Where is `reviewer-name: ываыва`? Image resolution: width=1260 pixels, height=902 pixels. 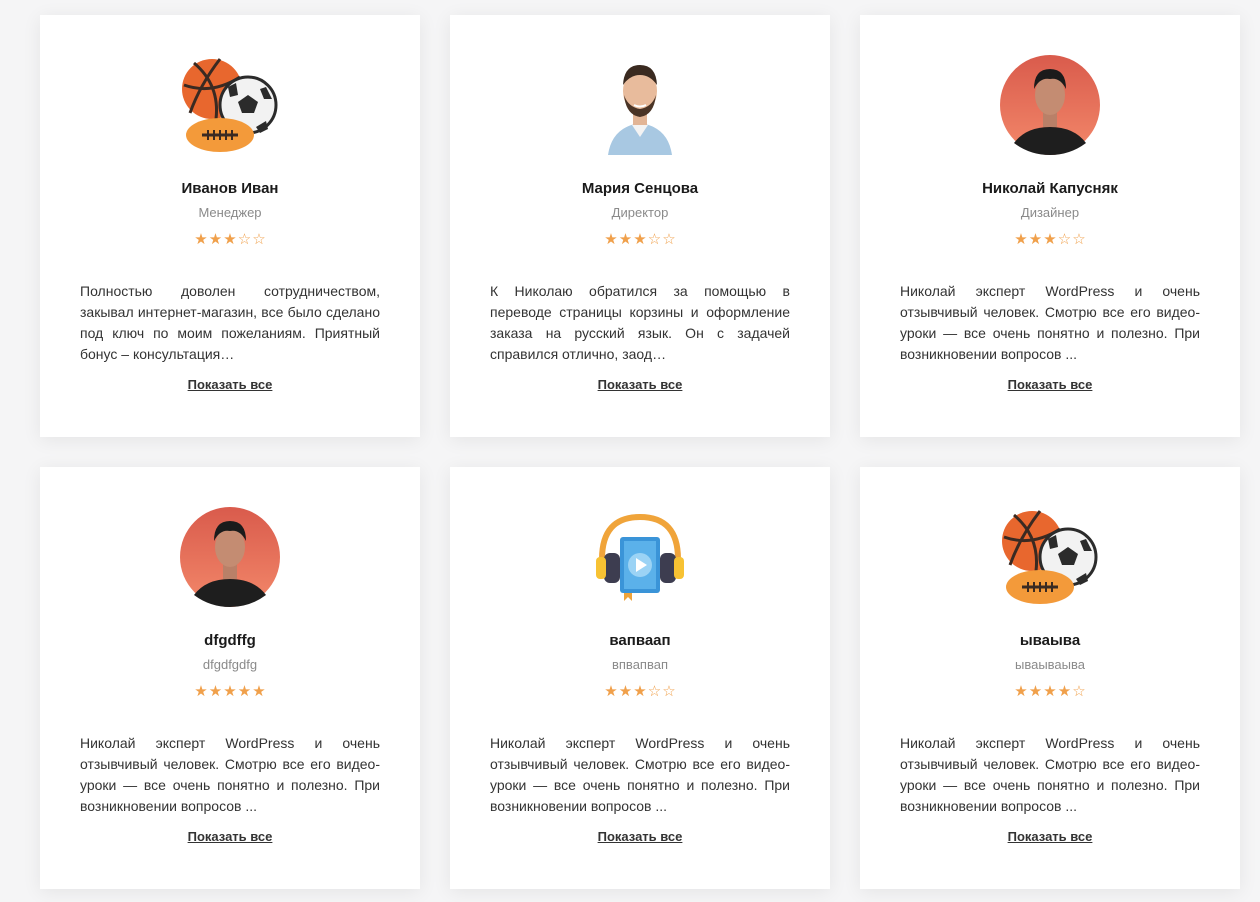
reviewer-name: ываыва is located at coordinates (1050, 640).